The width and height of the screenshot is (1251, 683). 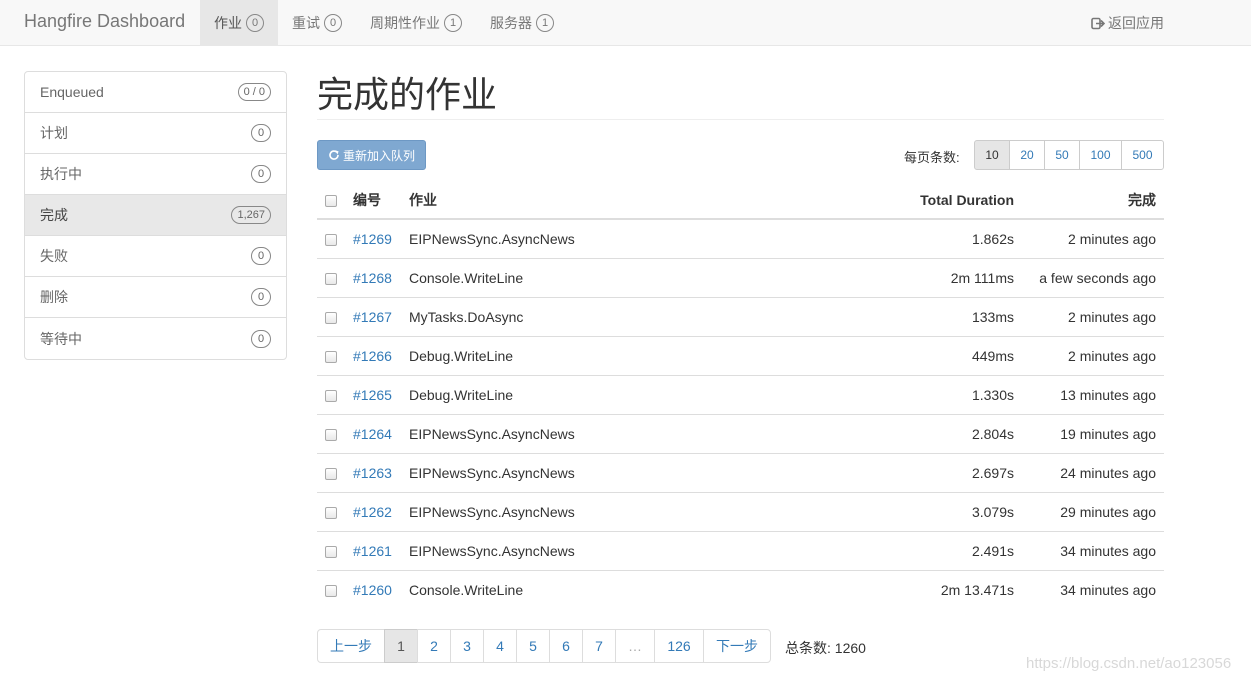 What do you see at coordinates (566, 646) in the screenshot?
I see `pagination-page-6: 6` at bounding box center [566, 646].